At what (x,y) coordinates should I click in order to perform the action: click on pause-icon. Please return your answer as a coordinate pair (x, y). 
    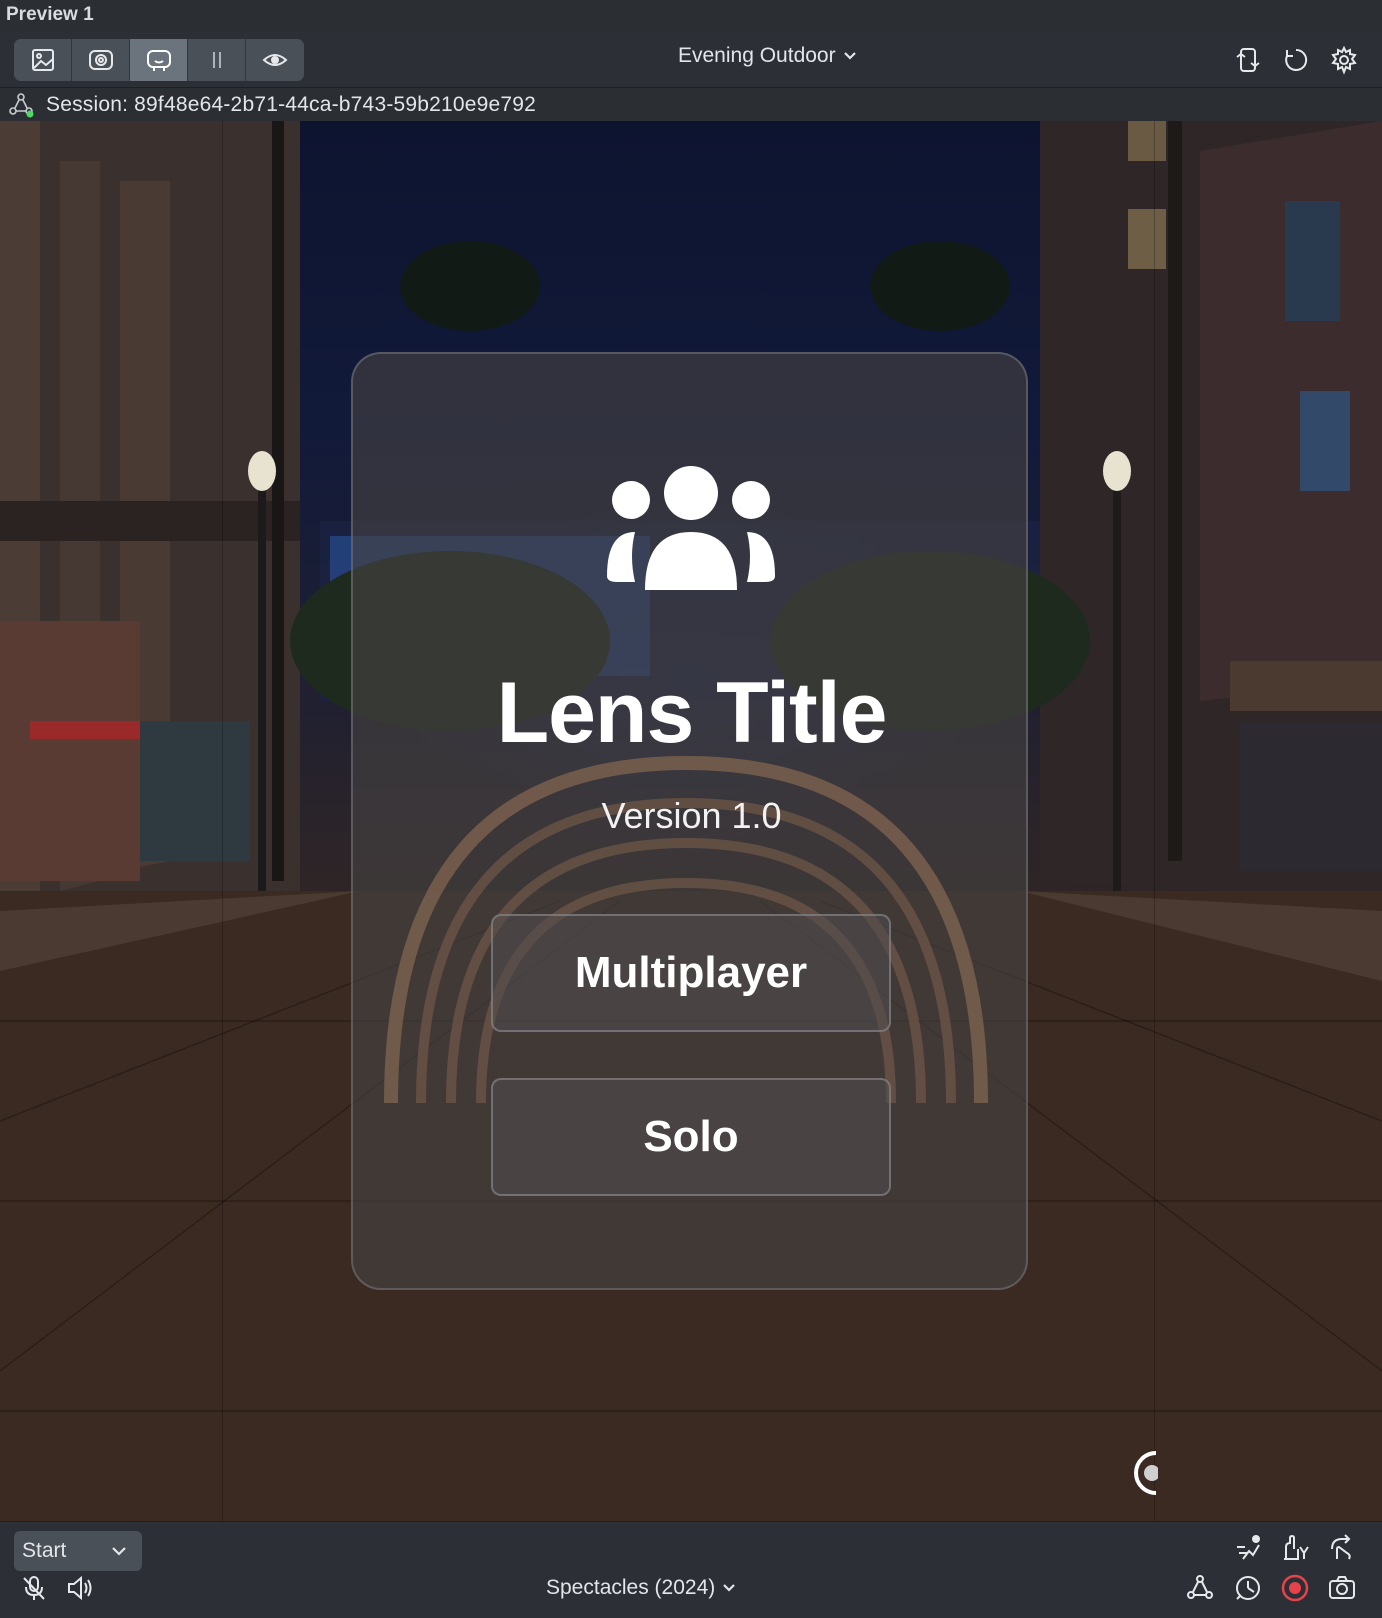
    Looking at the image, I should click on (216, 60).